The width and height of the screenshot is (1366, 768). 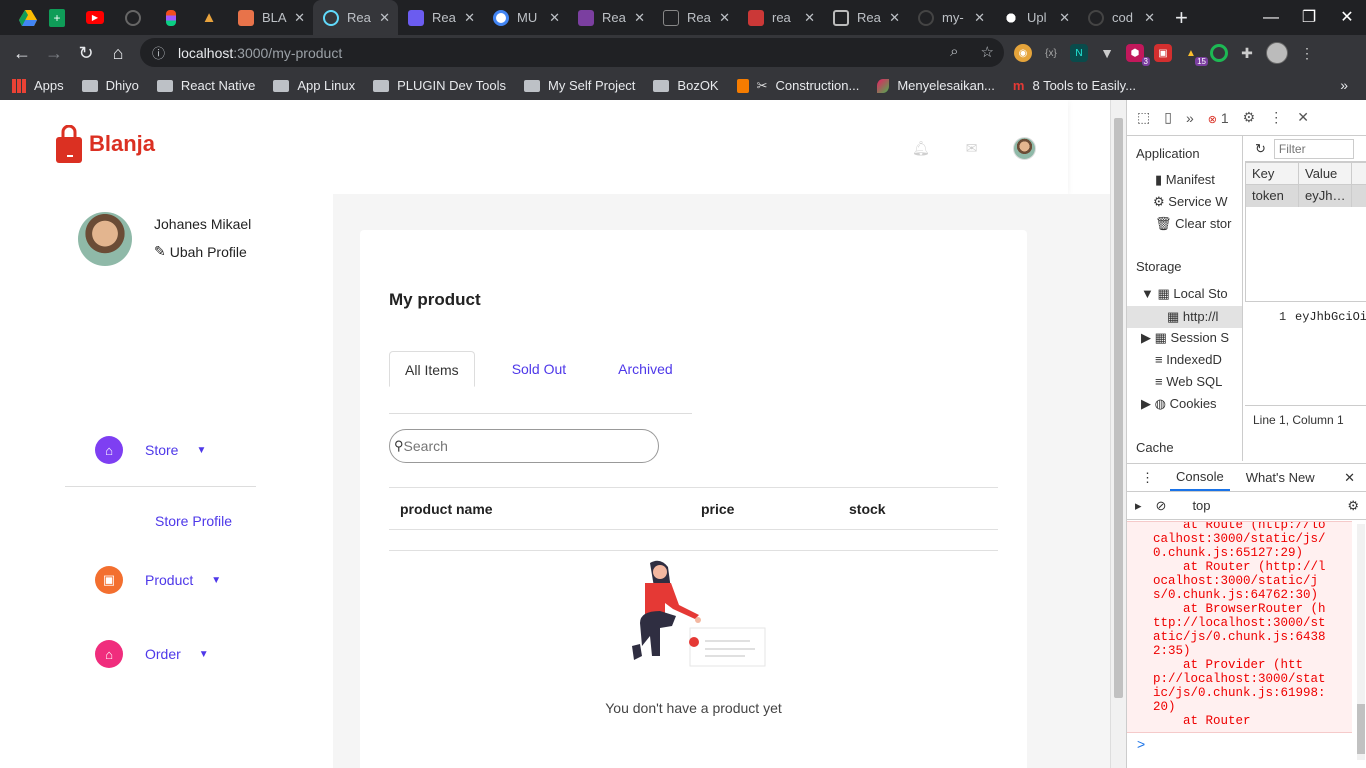 I want to click on extension-braces-icon: {x}, so click(x=1051, y=53).